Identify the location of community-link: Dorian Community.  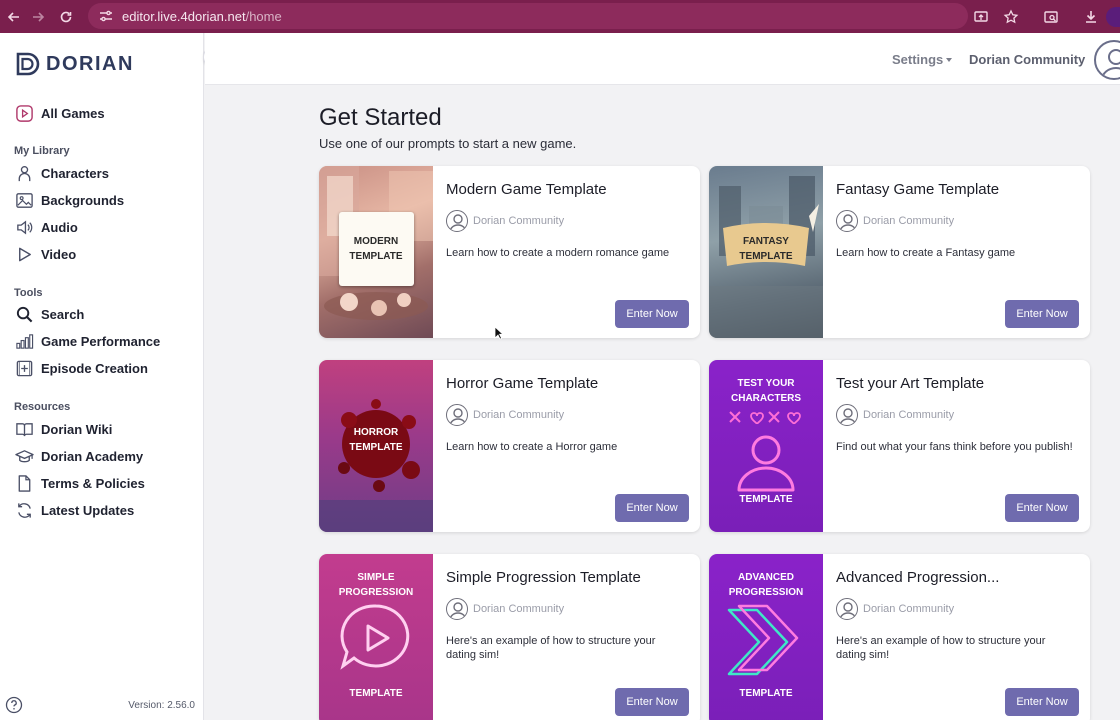
(1027, 59).